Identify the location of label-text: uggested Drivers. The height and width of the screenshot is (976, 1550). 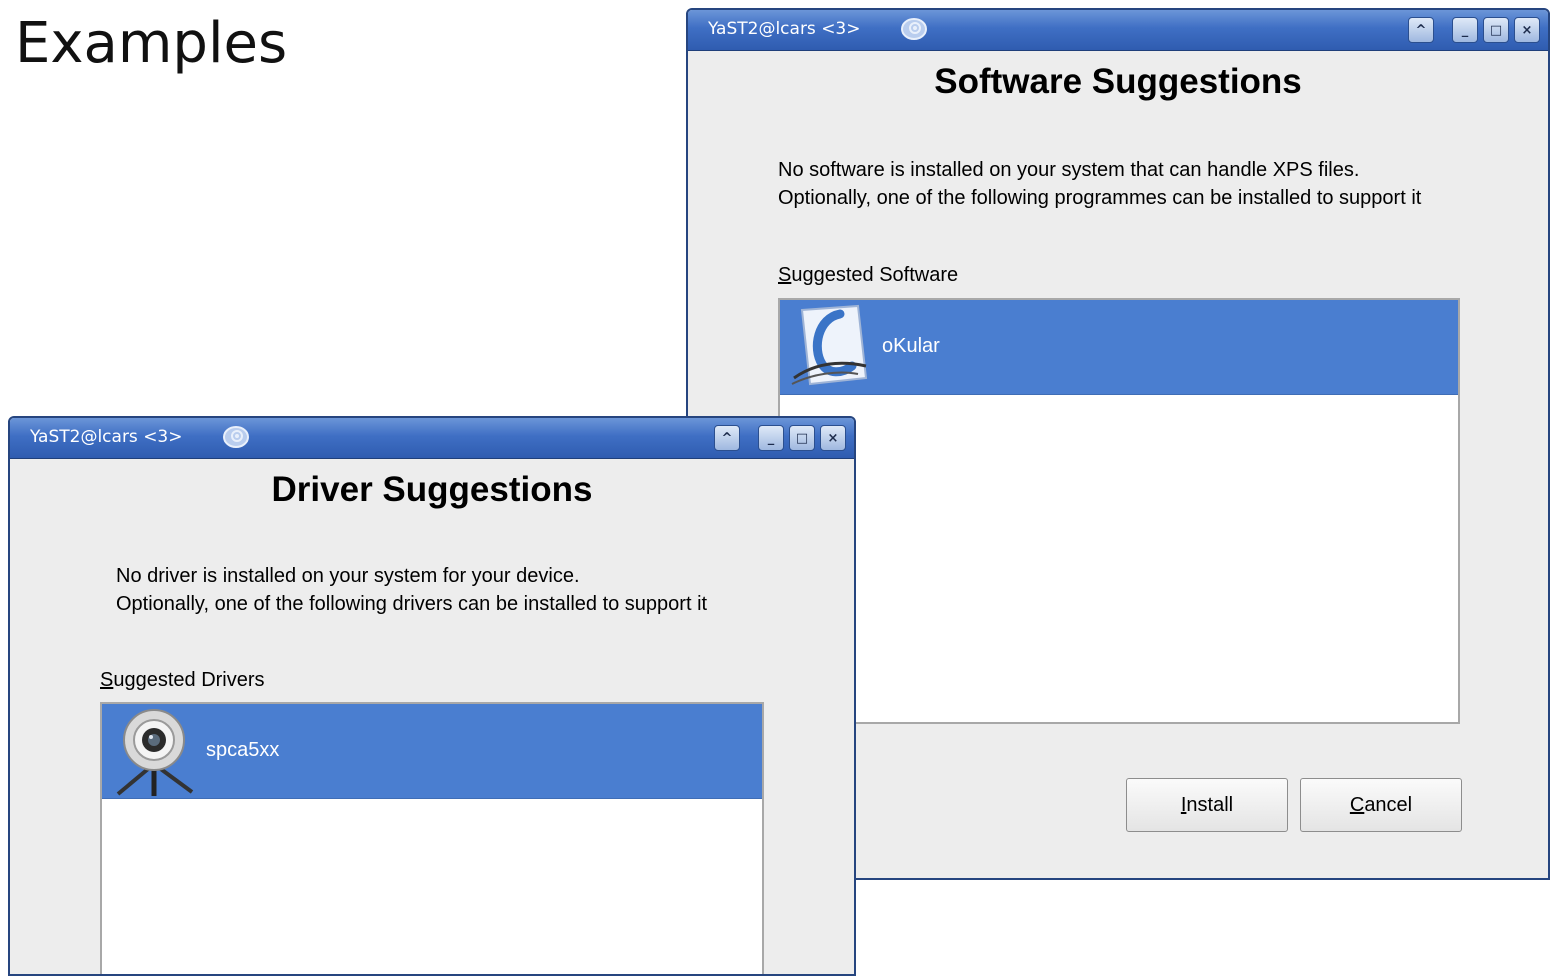
(189, 680).